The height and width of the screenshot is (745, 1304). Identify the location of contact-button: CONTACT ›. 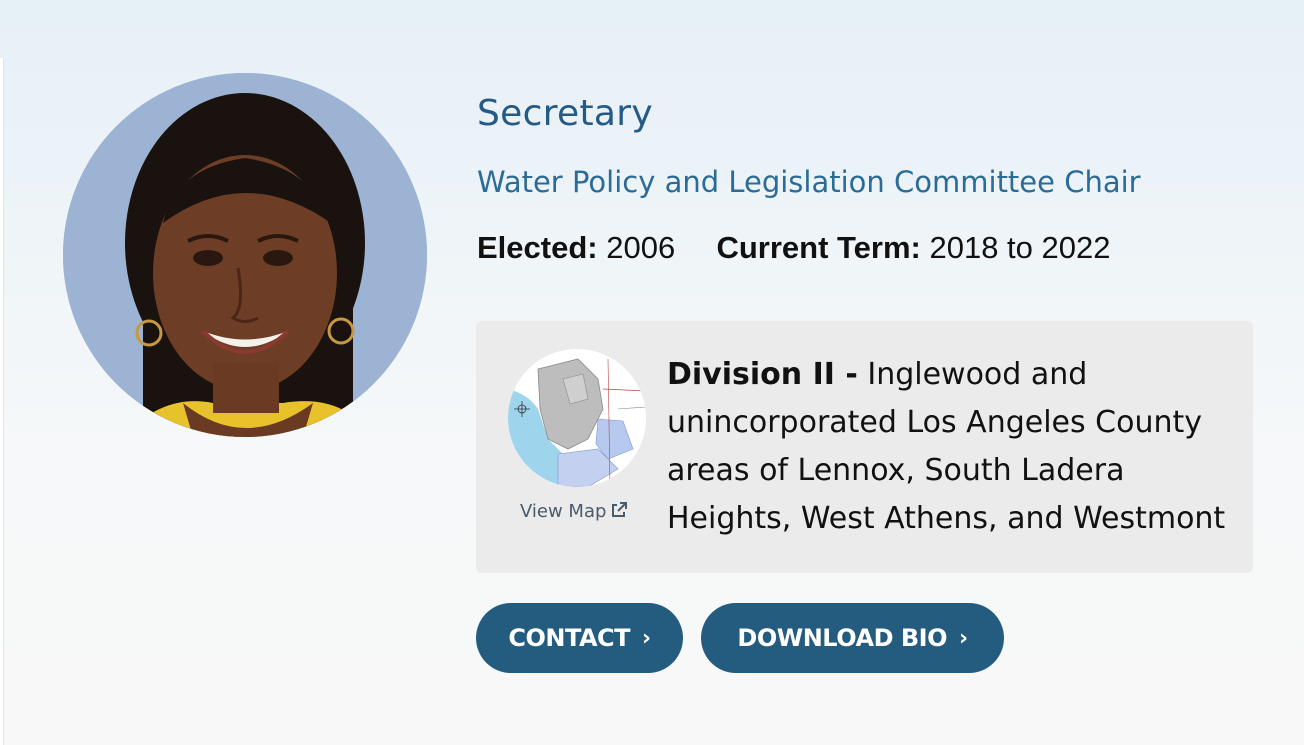
(579, 638).